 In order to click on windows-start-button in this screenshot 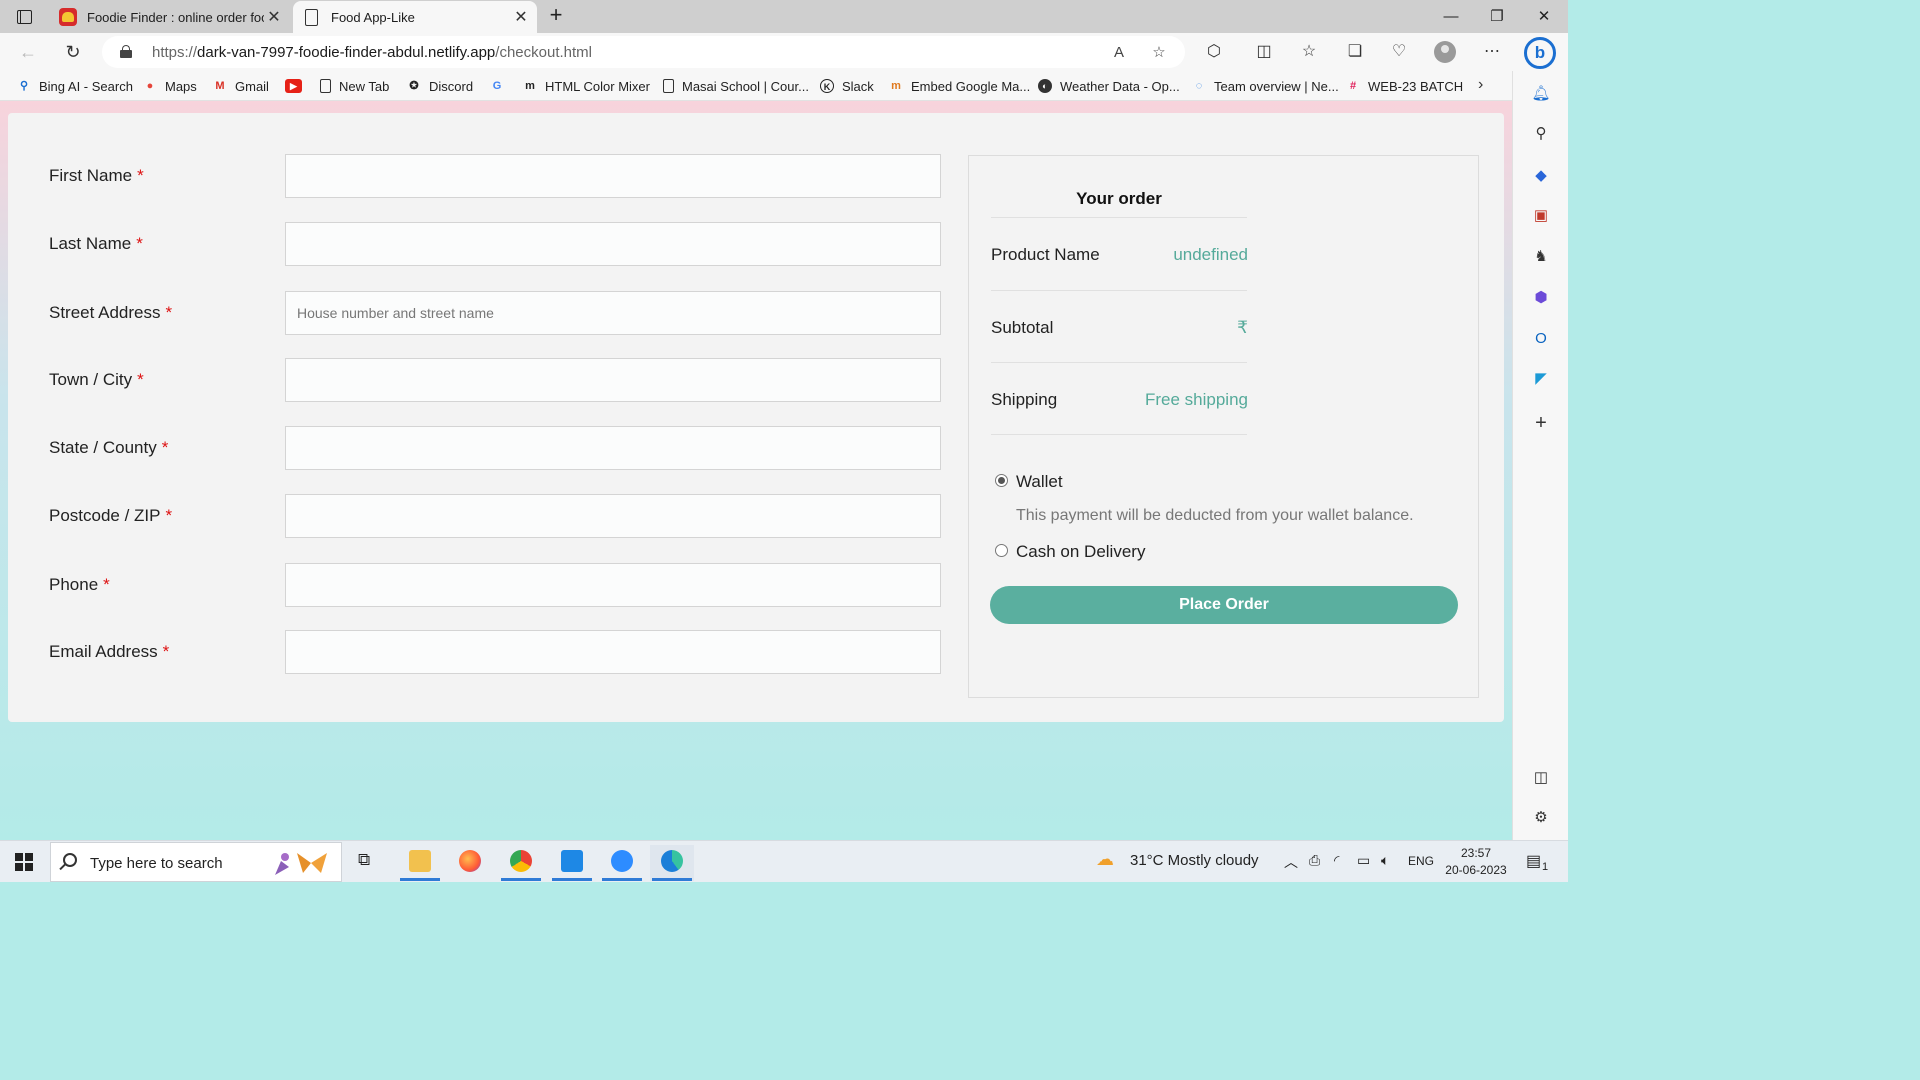, I will do `click(24, 862)`.